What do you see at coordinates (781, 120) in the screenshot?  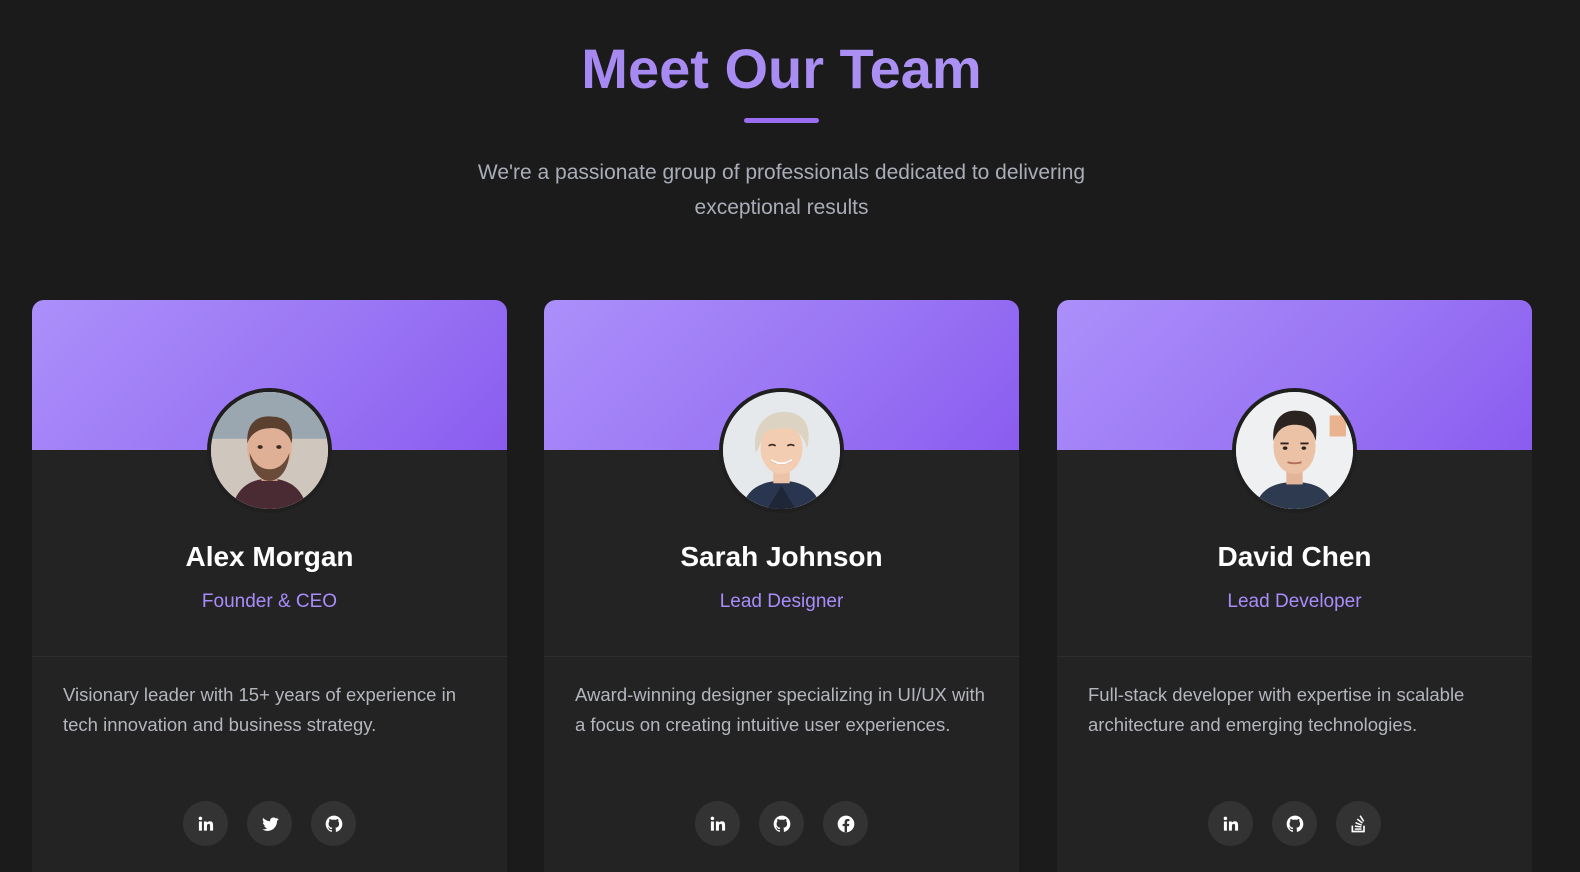 I see `title-divider` at bounding box center [781, 120].